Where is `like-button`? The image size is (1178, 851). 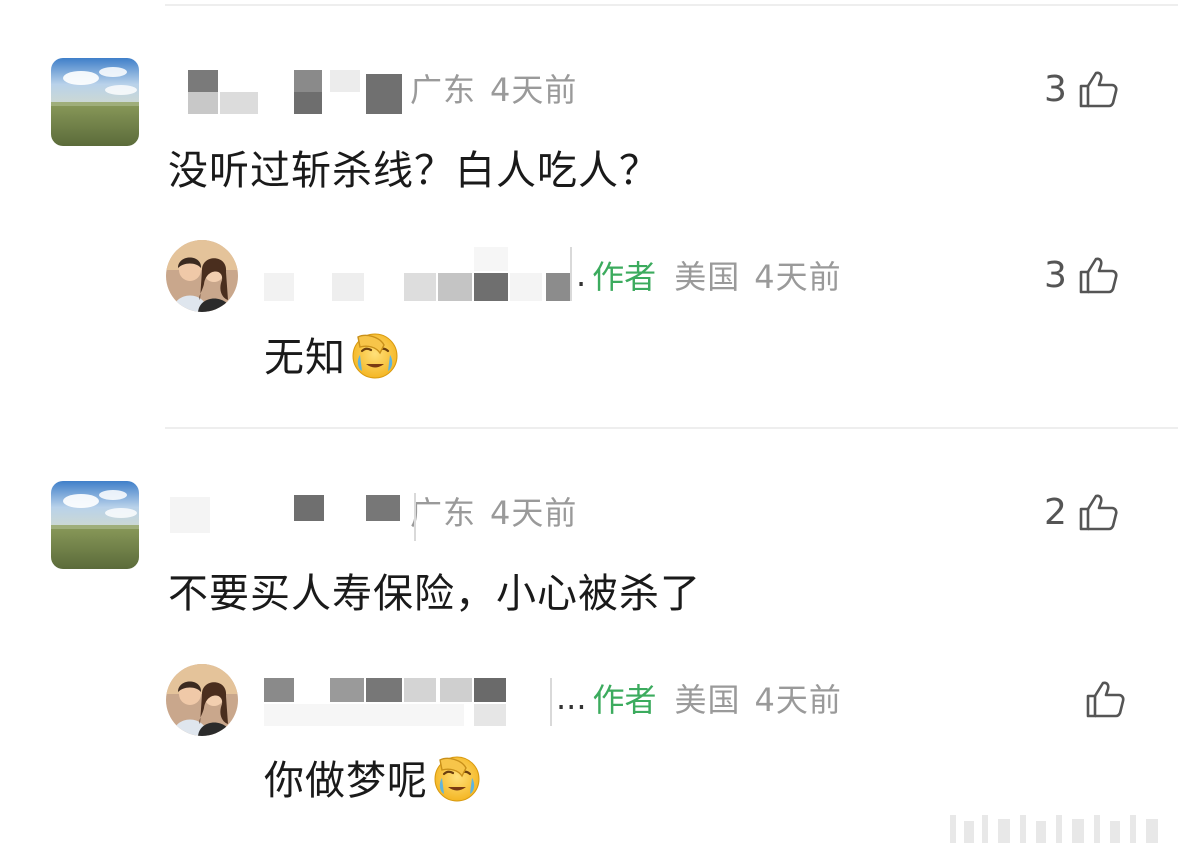 like-button is located at coordinates (1105, 699).